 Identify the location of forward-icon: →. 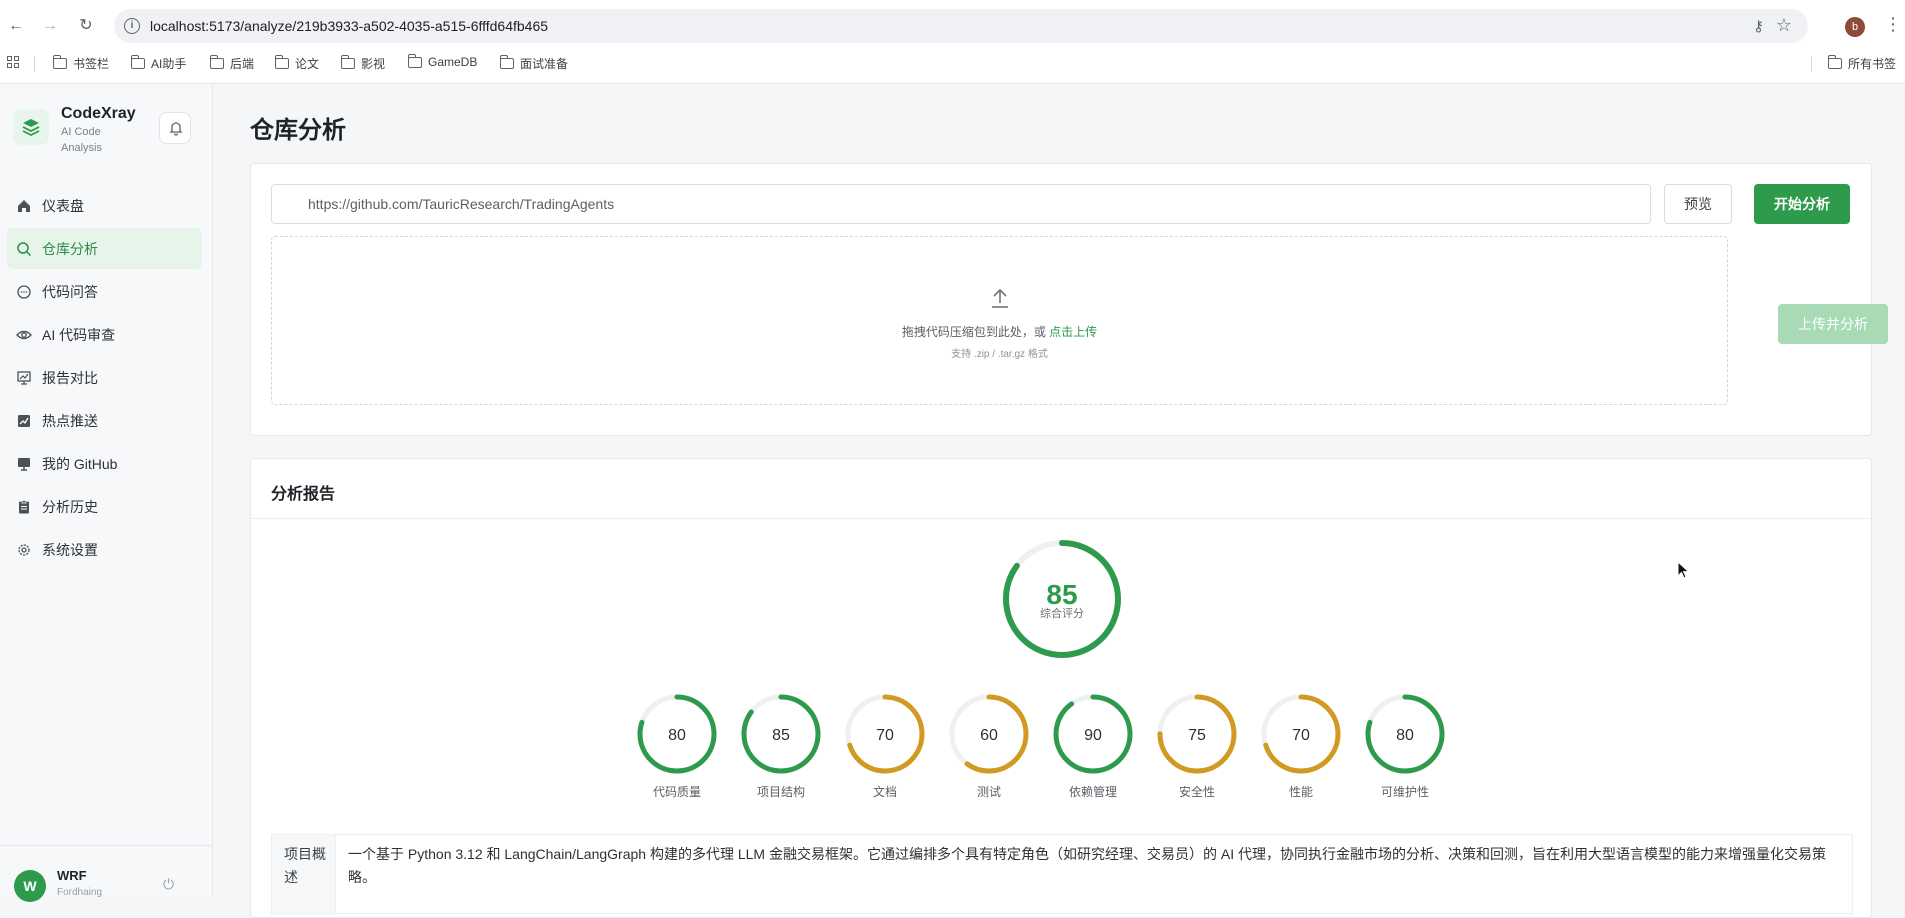
(50, 26).